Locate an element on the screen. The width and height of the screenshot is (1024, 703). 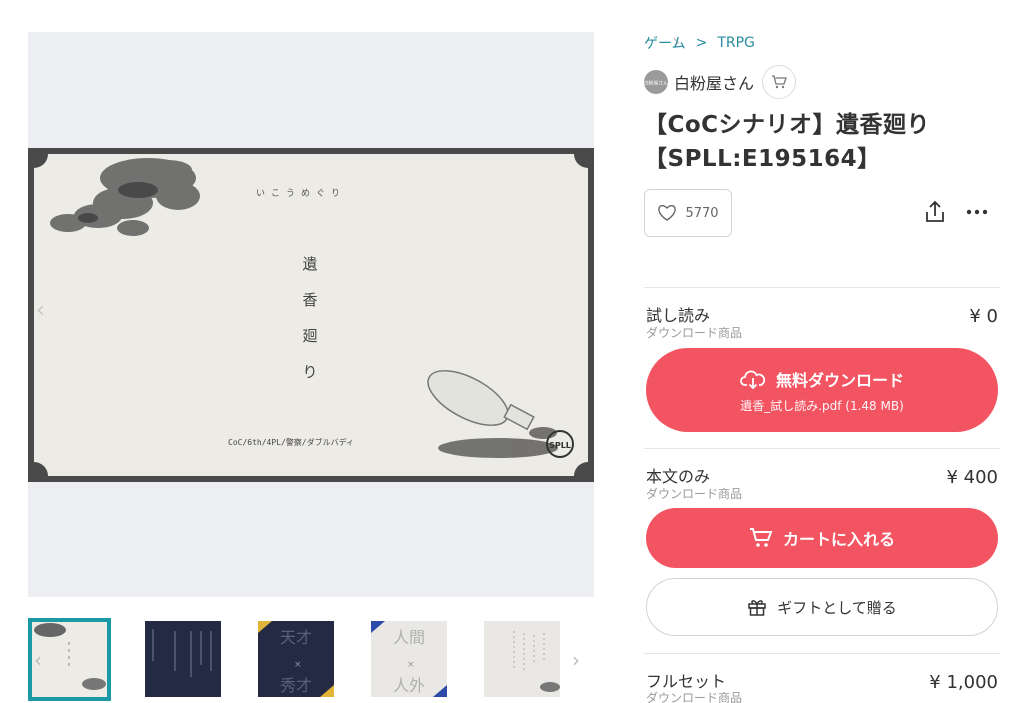
add-to-cart-button: カートに入れる is located at coordinates (822, 538).